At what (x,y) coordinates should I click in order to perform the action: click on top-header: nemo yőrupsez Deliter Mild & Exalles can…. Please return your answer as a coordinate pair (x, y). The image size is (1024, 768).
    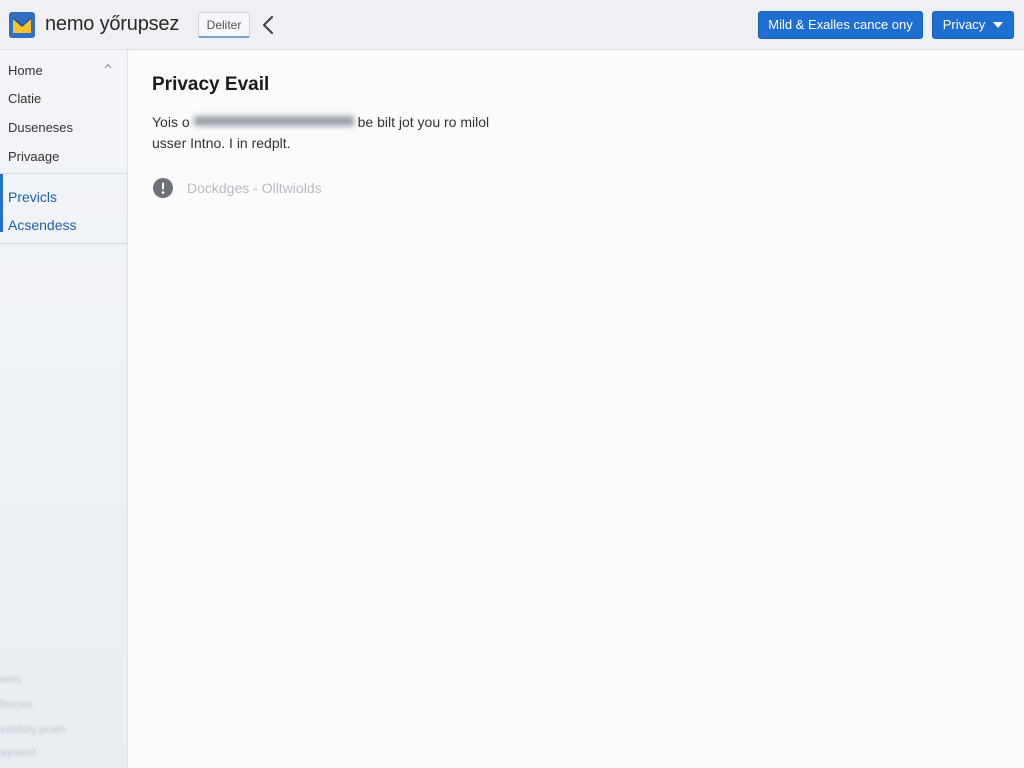
    Looking at the image, I should click on (512, 25).